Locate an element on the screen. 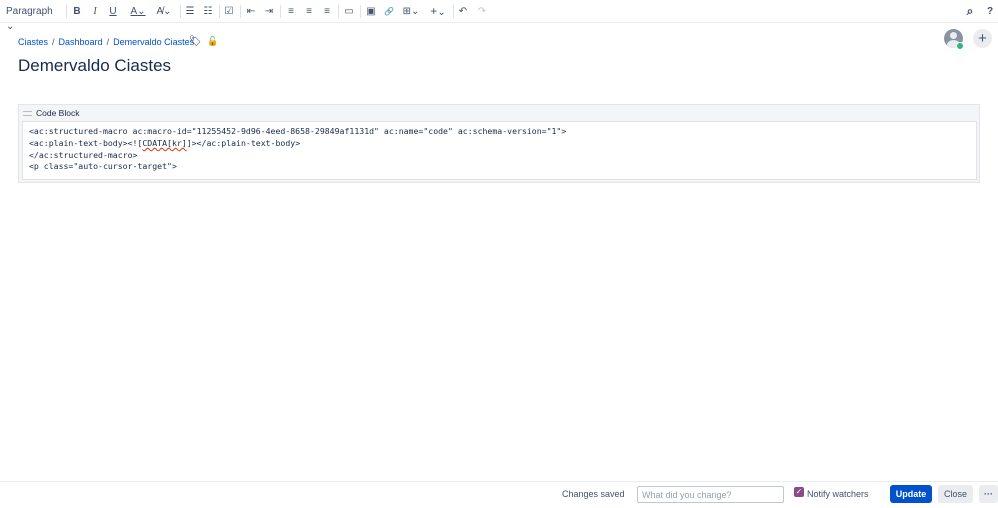 The image size is (998, 508). more-formatting-button: A̸⌄ is located at coordinates (164, 11).